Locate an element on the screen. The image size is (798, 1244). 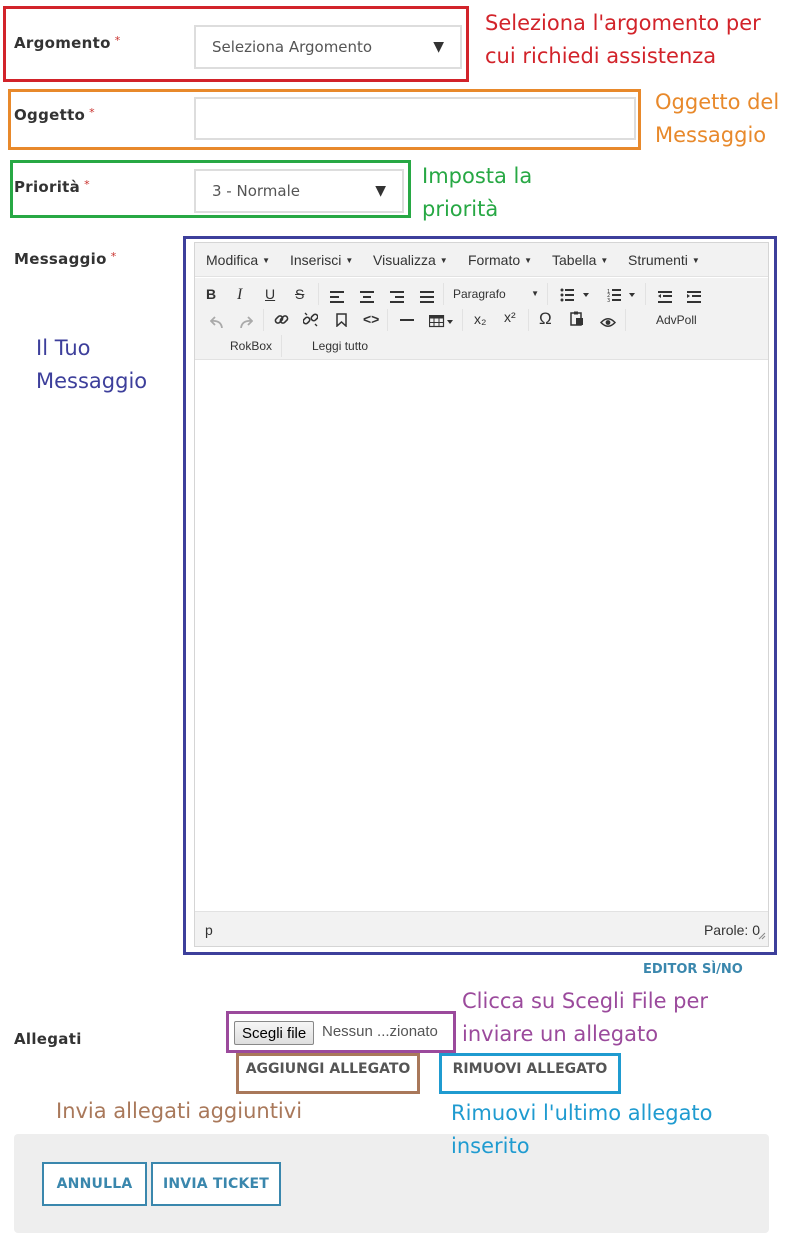
priorita-select: 3 - Normale ▼ is located at coordinates (299, 191).